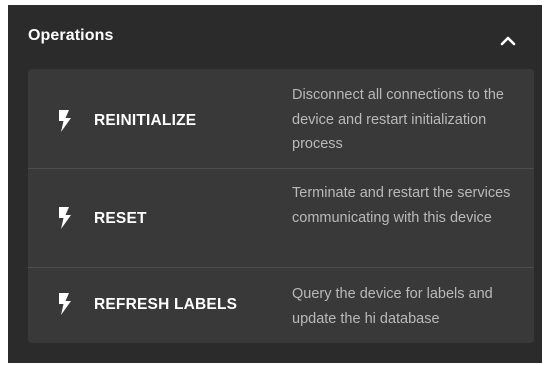 The image size is (550, 365). I want to click on chevron-up-icon, so click(508, 41).